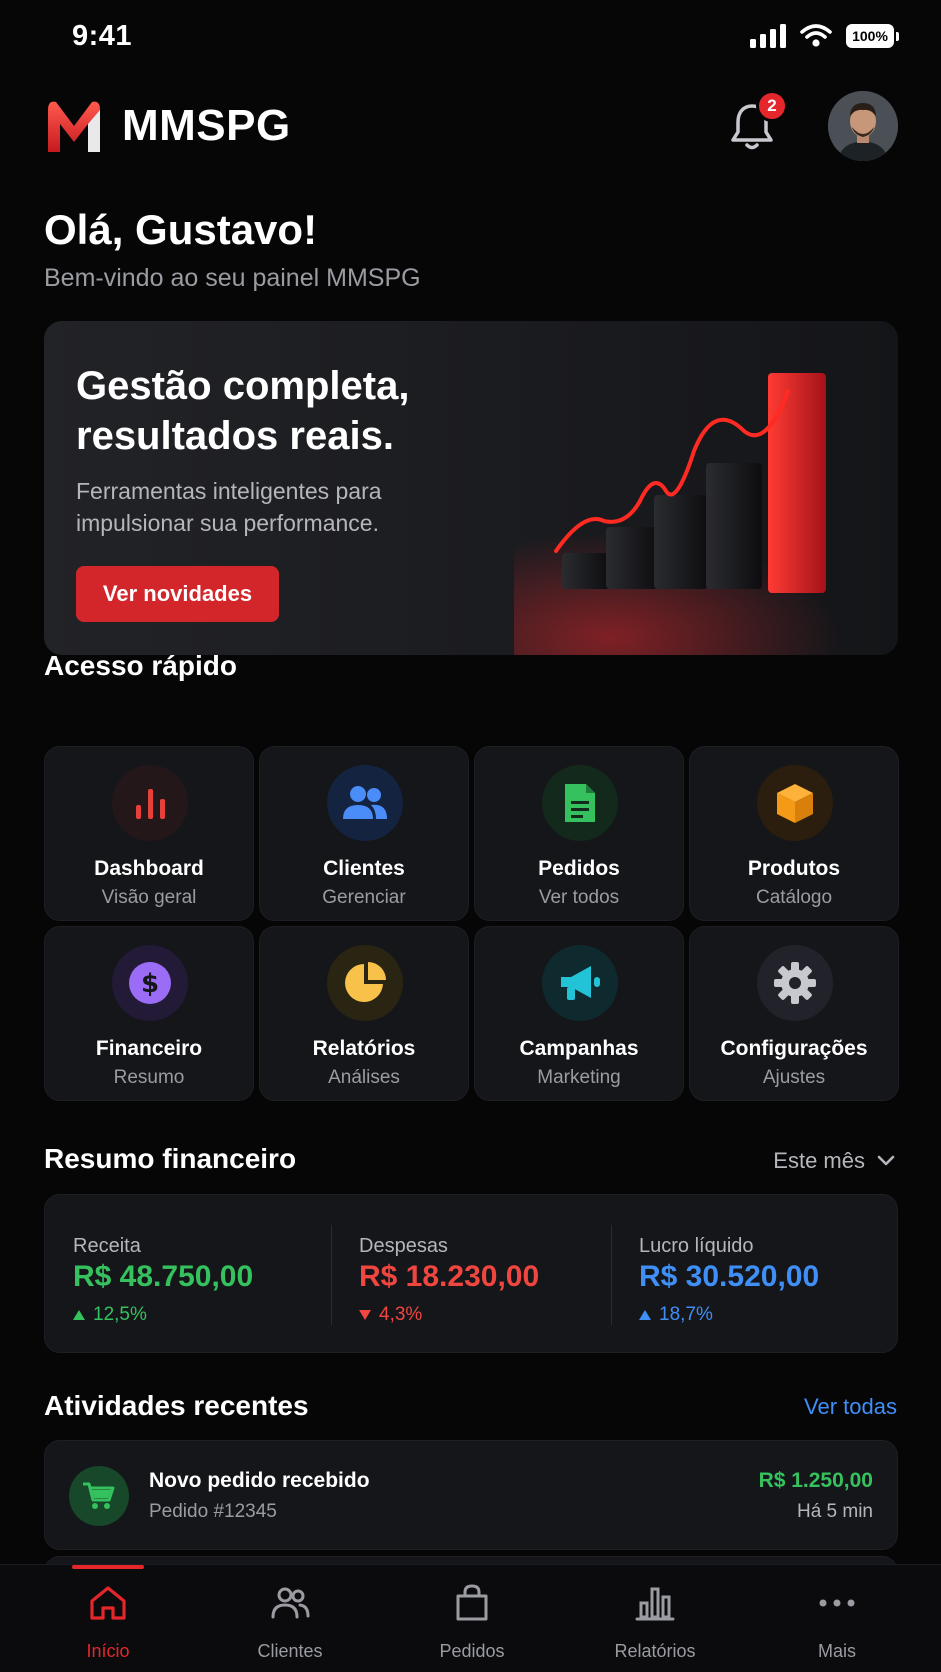 The image size is (941, 1672). What do you see at coordinates (74, 126) in the screenshot?
I see `logo-icon` at bounding box center [74, 126].